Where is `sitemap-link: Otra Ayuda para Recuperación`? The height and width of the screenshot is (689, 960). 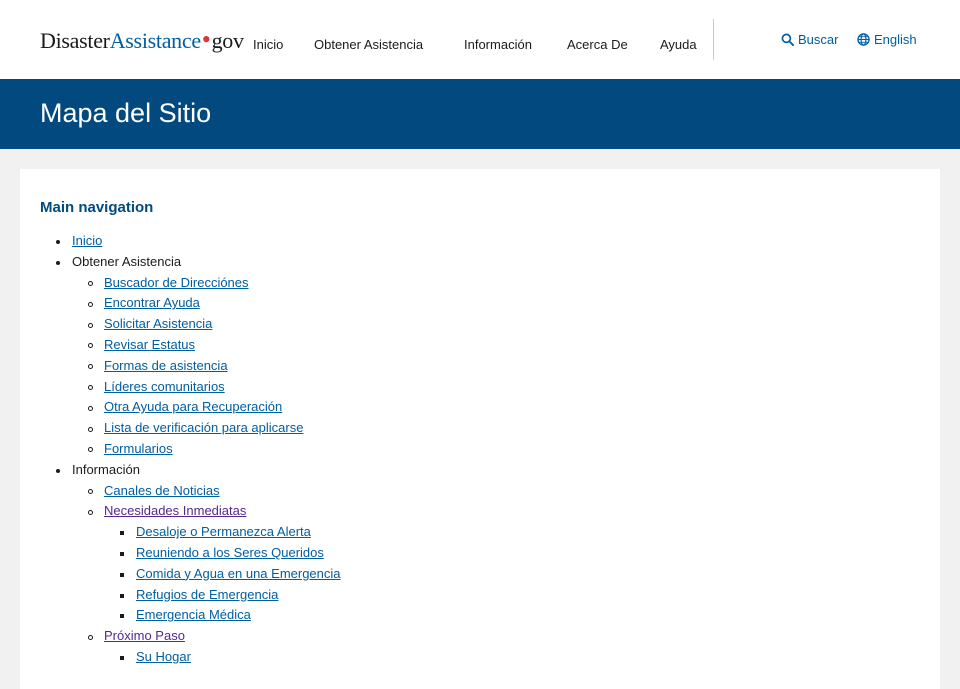 sitemap-link: Otra Ayuda para Recuperación is located at coordinates (193, 406).